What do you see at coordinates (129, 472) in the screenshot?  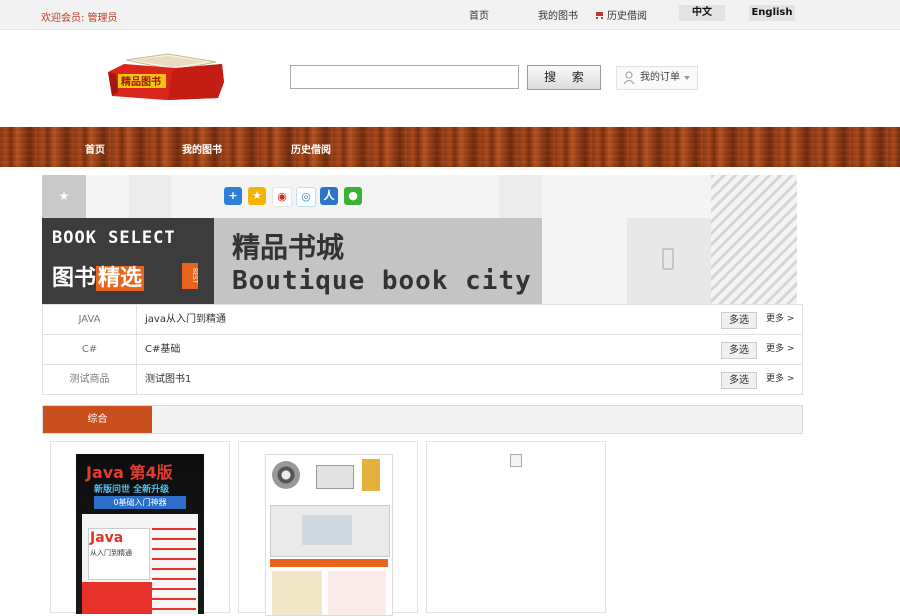 I see `cover-title: Java 第4版` at bounding box center [129, 472].